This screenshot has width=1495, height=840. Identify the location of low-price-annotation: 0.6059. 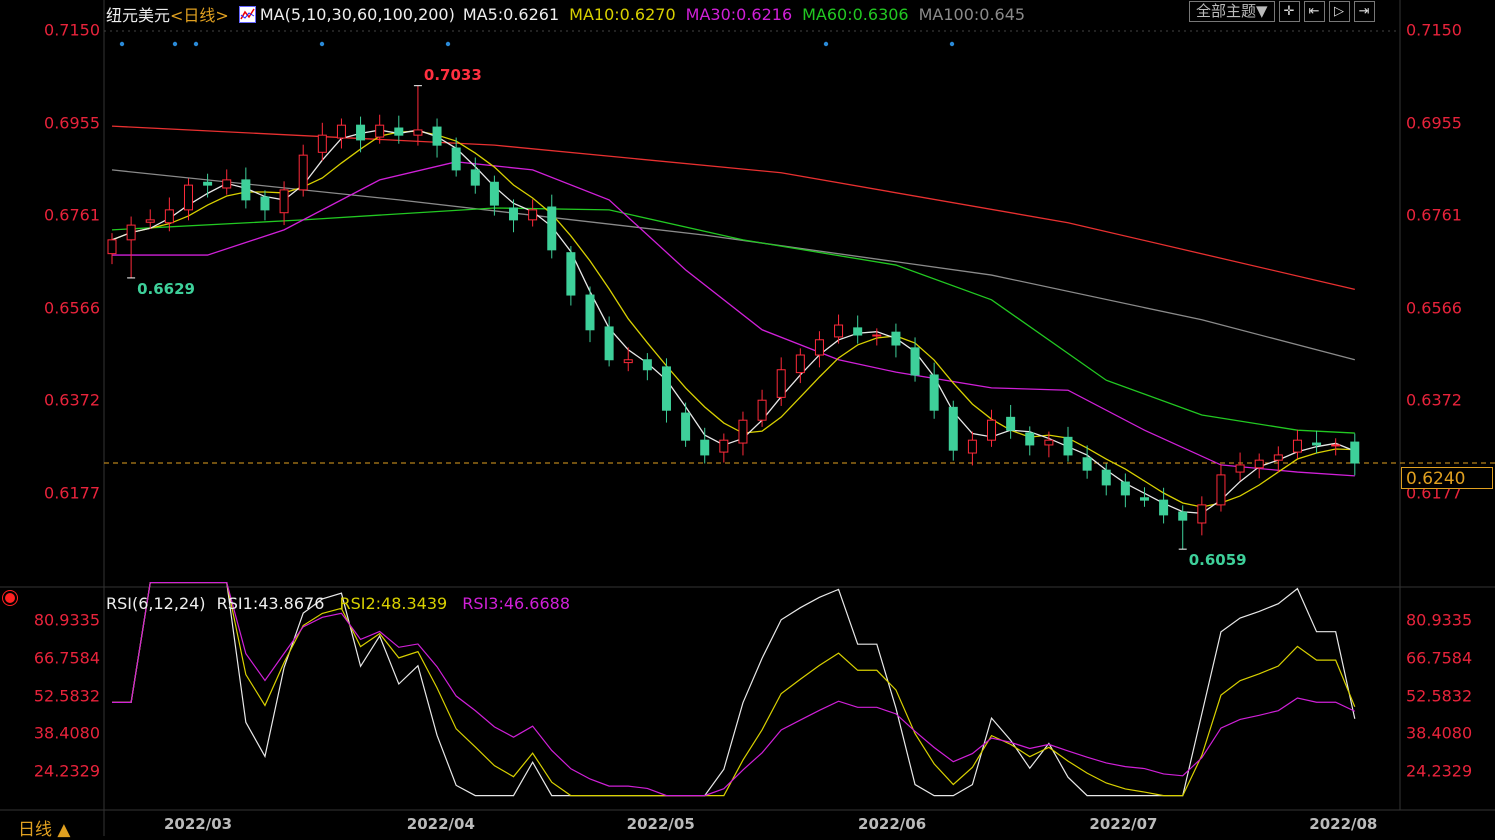
(1217, 560).